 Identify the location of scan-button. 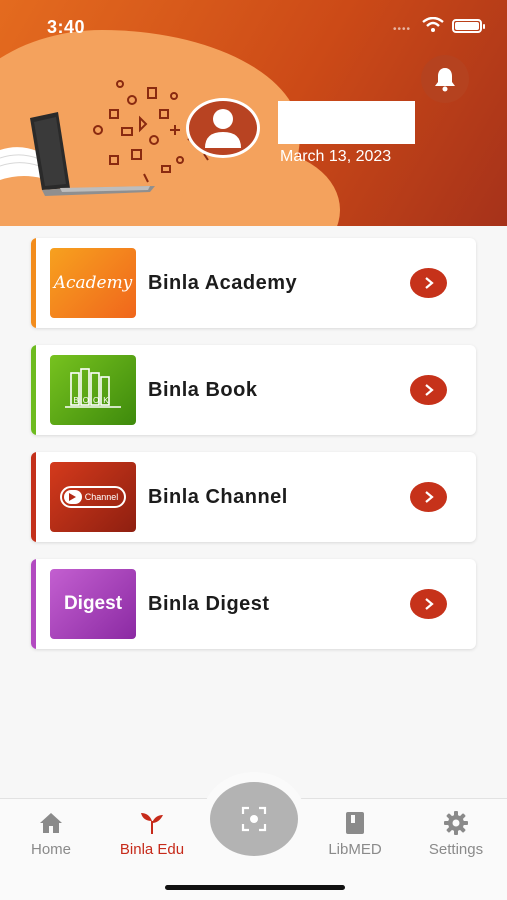
(254, 819).